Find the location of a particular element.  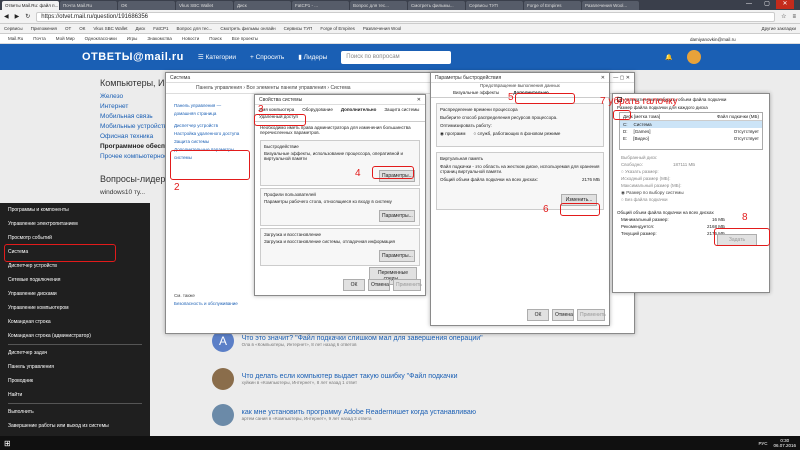

cp-home-link: Панель управления — домашняя страница is located at coordinates (208, 110).